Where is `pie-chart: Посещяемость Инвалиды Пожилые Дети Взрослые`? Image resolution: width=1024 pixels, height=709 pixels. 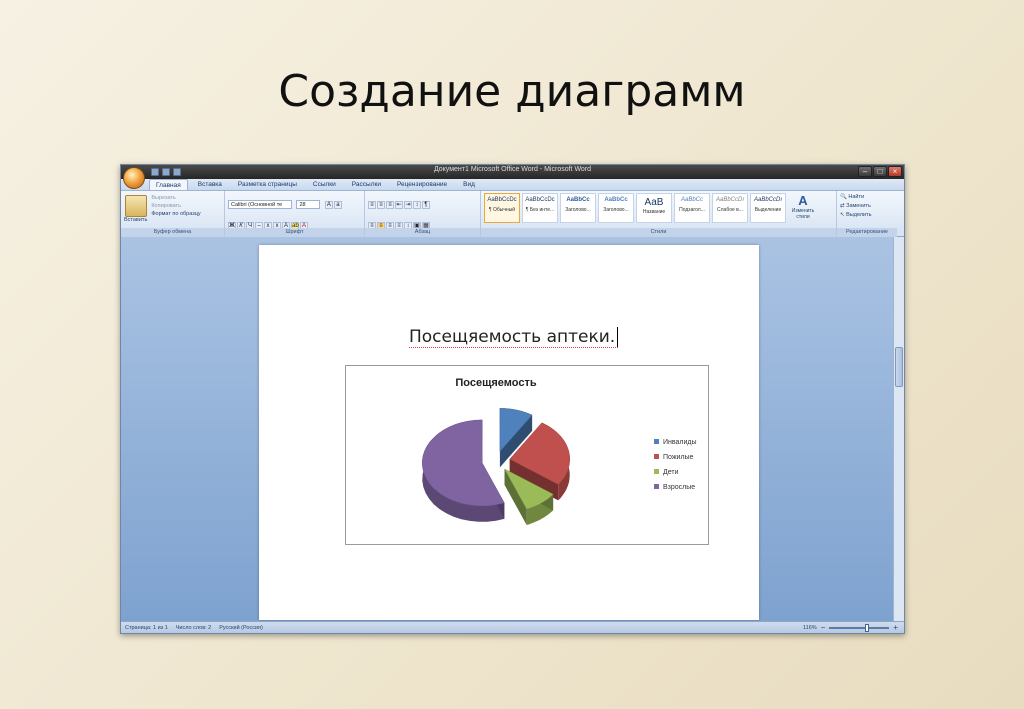 pie-chart: Посещяемость Инвалиды Пожилые Дети Взрослые is located at coordinates (527, 455).